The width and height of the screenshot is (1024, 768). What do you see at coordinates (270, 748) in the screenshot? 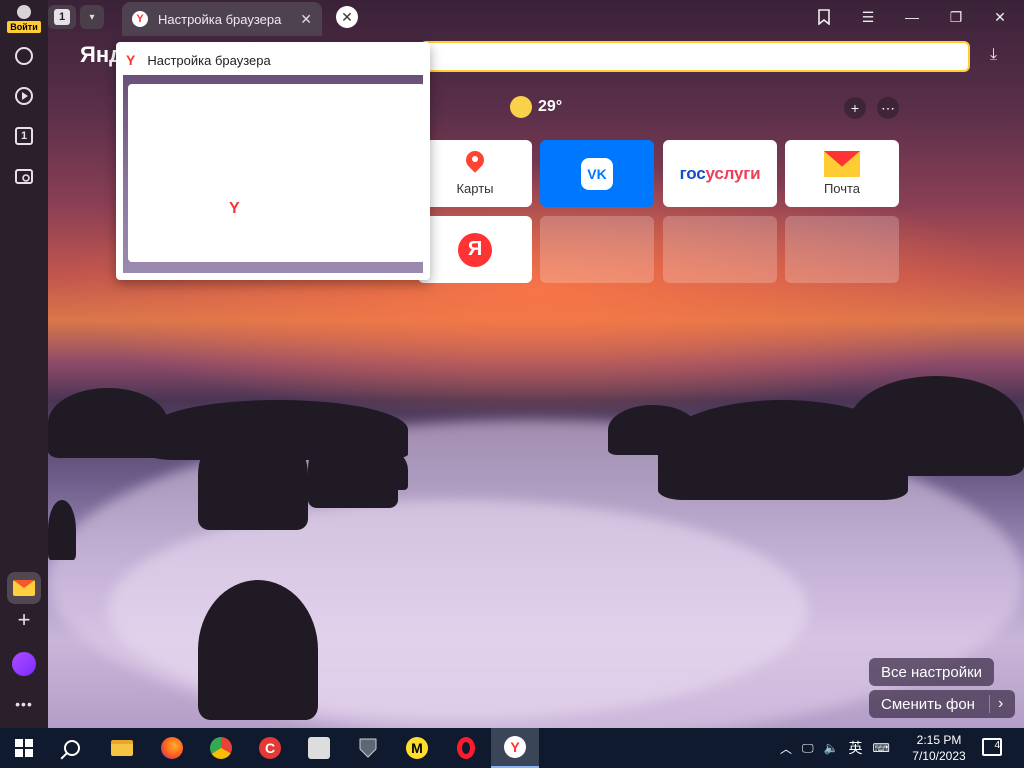
I see `ccleaner-button: C` at bounding box center [270, 748].